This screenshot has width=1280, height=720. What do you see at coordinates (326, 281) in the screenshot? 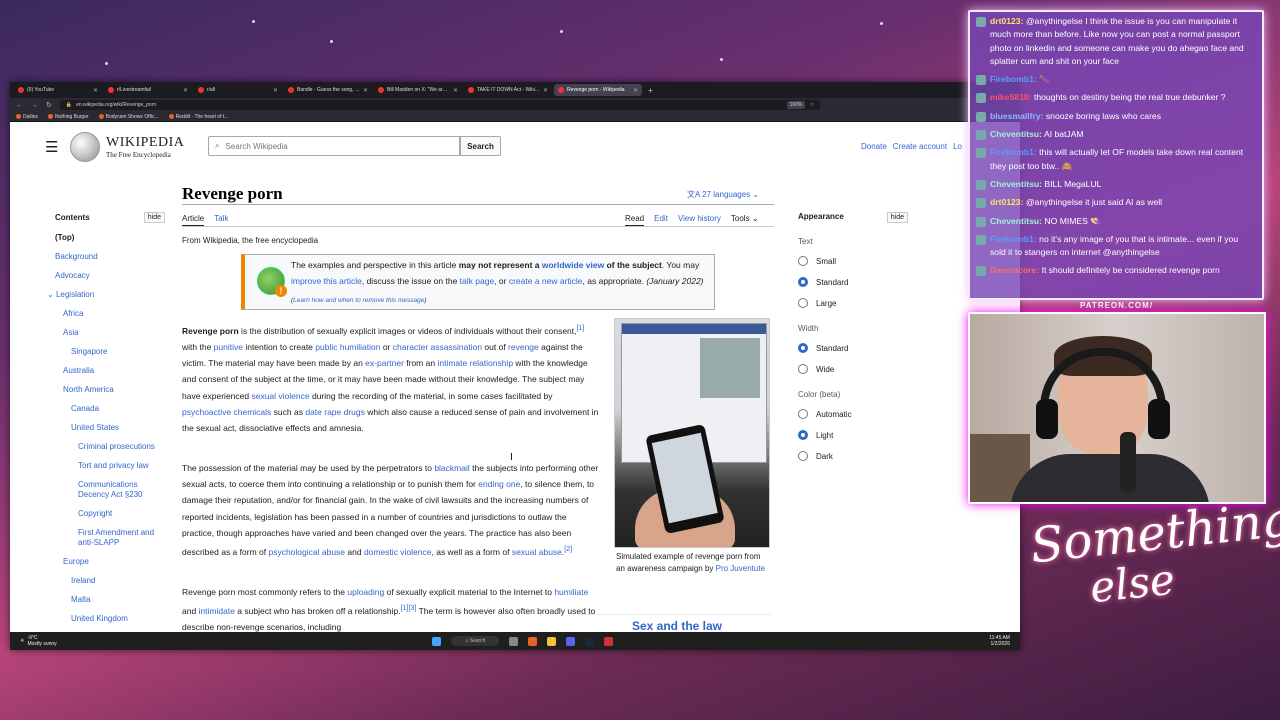
I see `improve-article-link: improve this article` at bounding box center [326, 281].